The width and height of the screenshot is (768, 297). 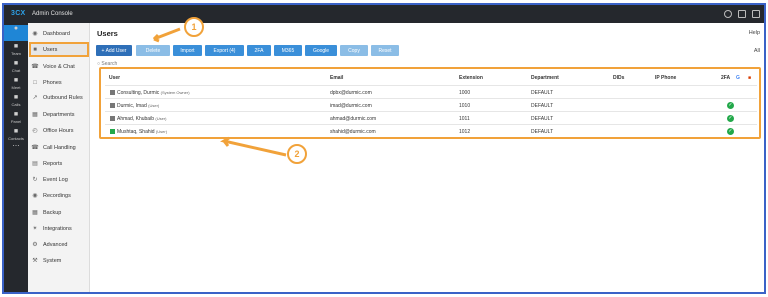 What do you see at coordinates (297, 154) in the screenshot?
I see `annotation-badge-2: 2` at bounding box center [297, 154].